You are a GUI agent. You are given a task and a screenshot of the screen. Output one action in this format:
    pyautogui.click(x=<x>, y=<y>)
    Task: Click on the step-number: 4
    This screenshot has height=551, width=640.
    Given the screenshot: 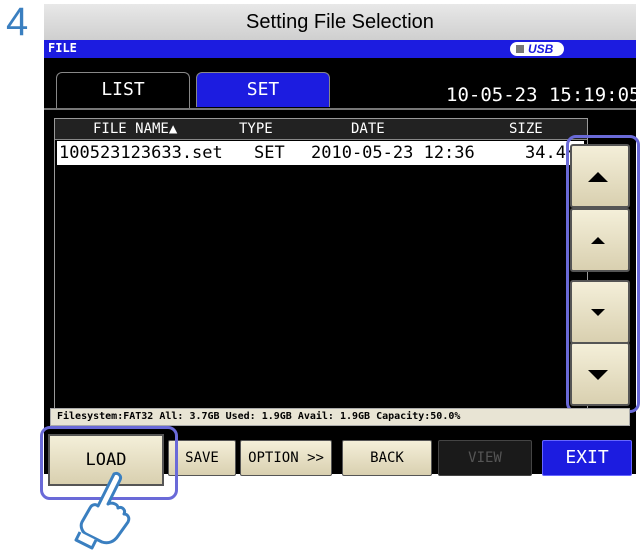 What is the action you would take?
    pyautogui.click(x=17, y=22)
    